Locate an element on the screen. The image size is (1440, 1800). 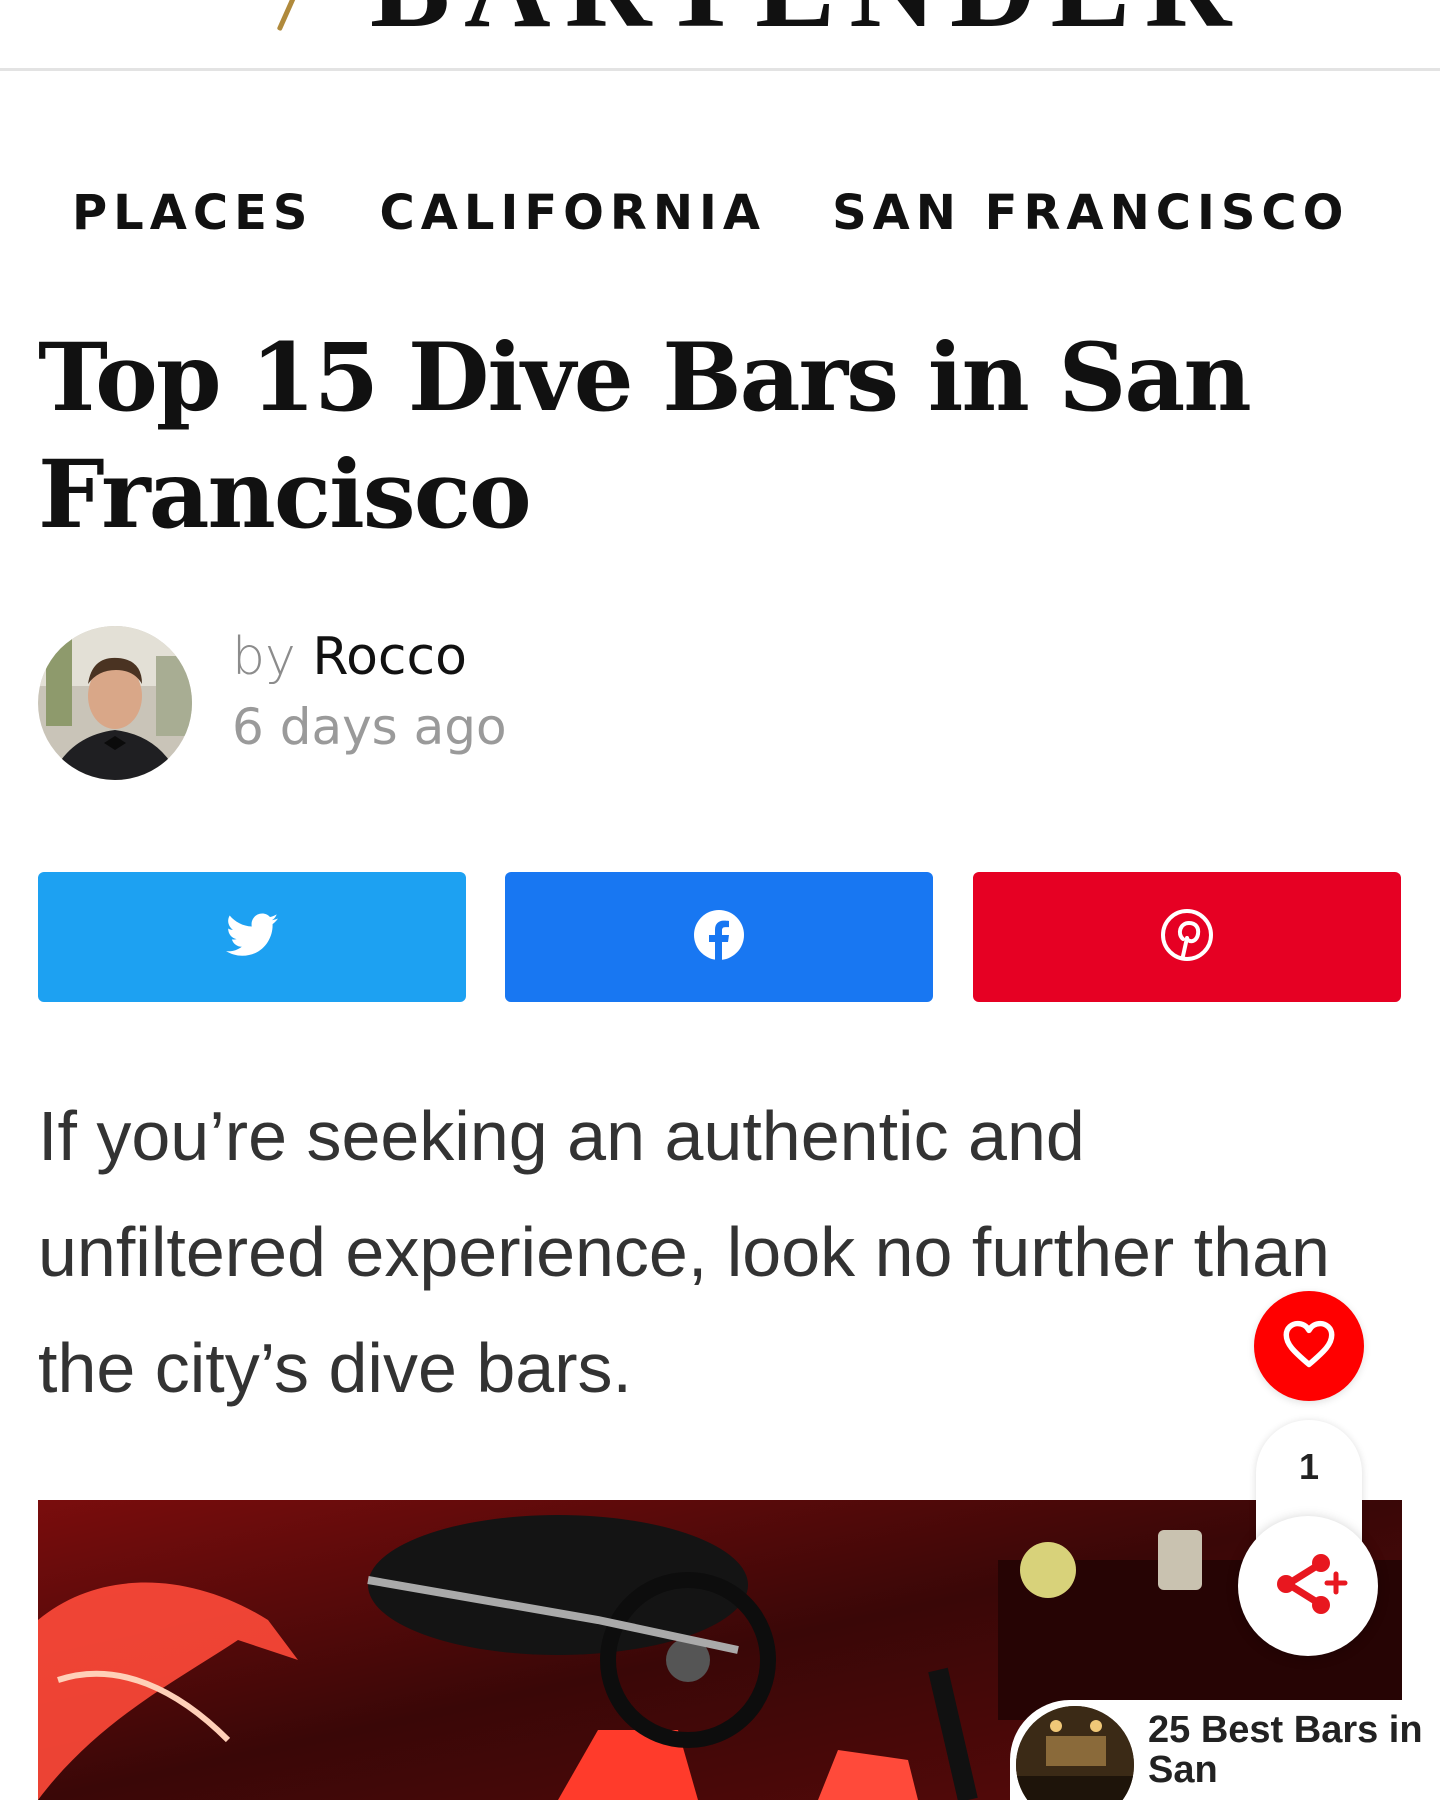
site-header: BARTENDER is located at coordinates (720, 35).